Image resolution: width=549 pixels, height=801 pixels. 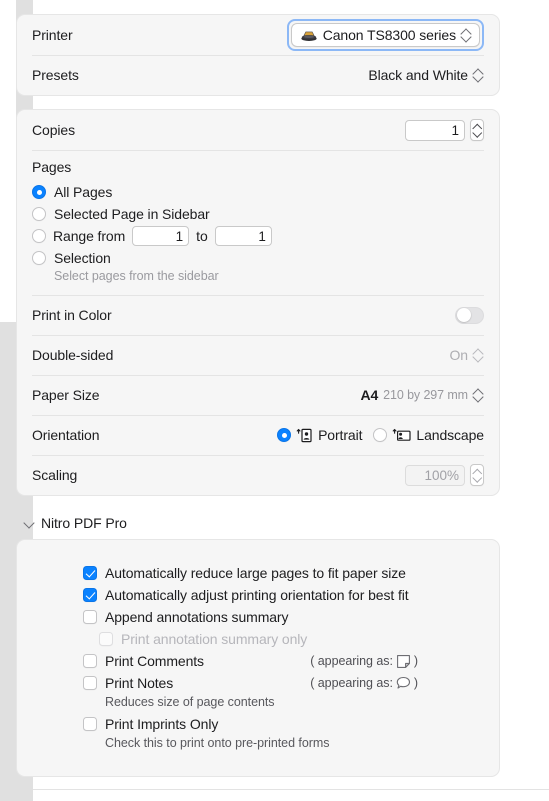 I want to click on printer-select: Canon TS8300 series, so click(x=385, y=35).